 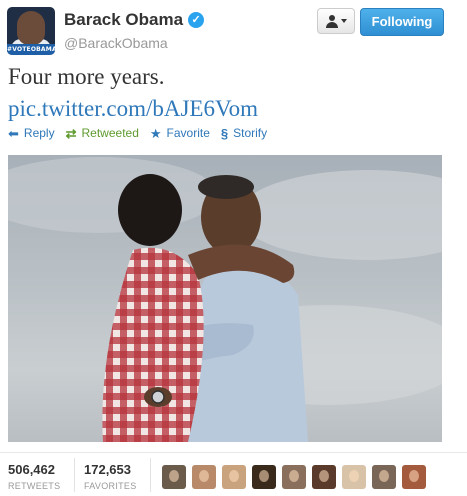 I want to click on retweets-stat: 506,462 RETWEETS, so click(x=34, y=476).